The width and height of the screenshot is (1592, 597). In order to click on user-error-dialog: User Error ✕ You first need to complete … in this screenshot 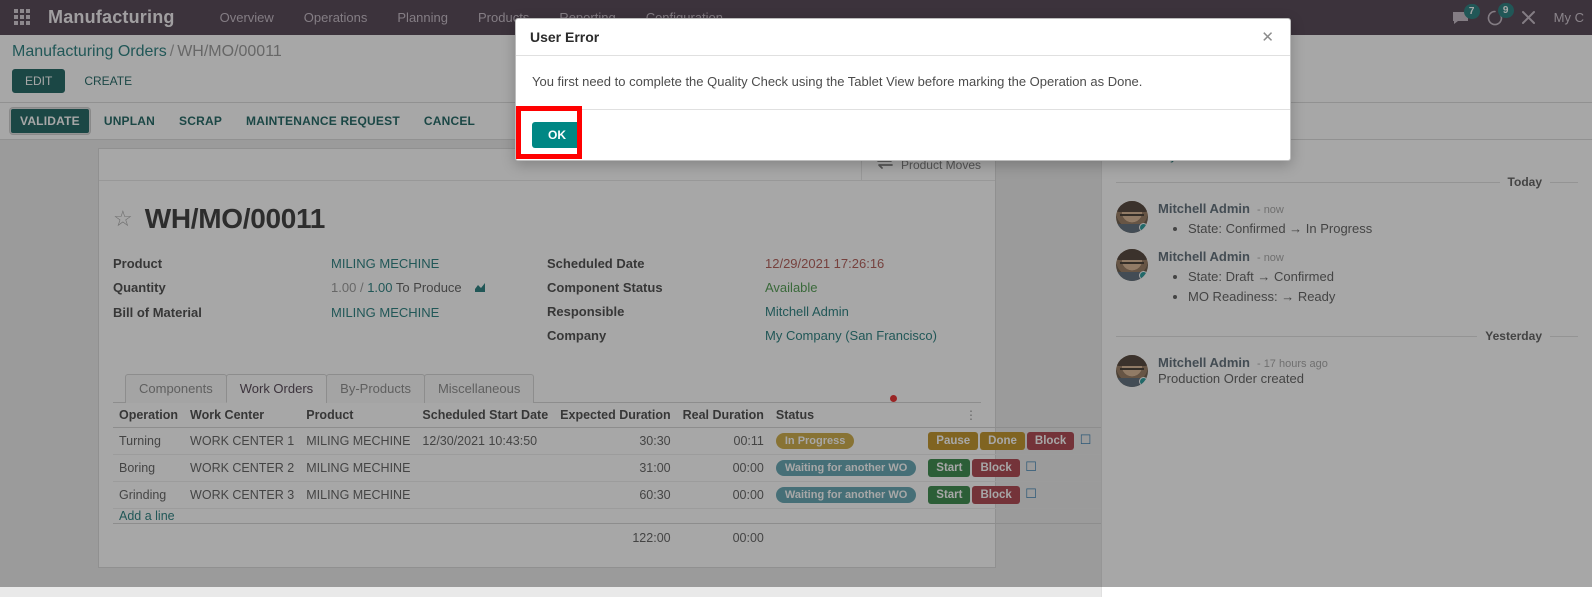, I will do `click(903, 89)`.